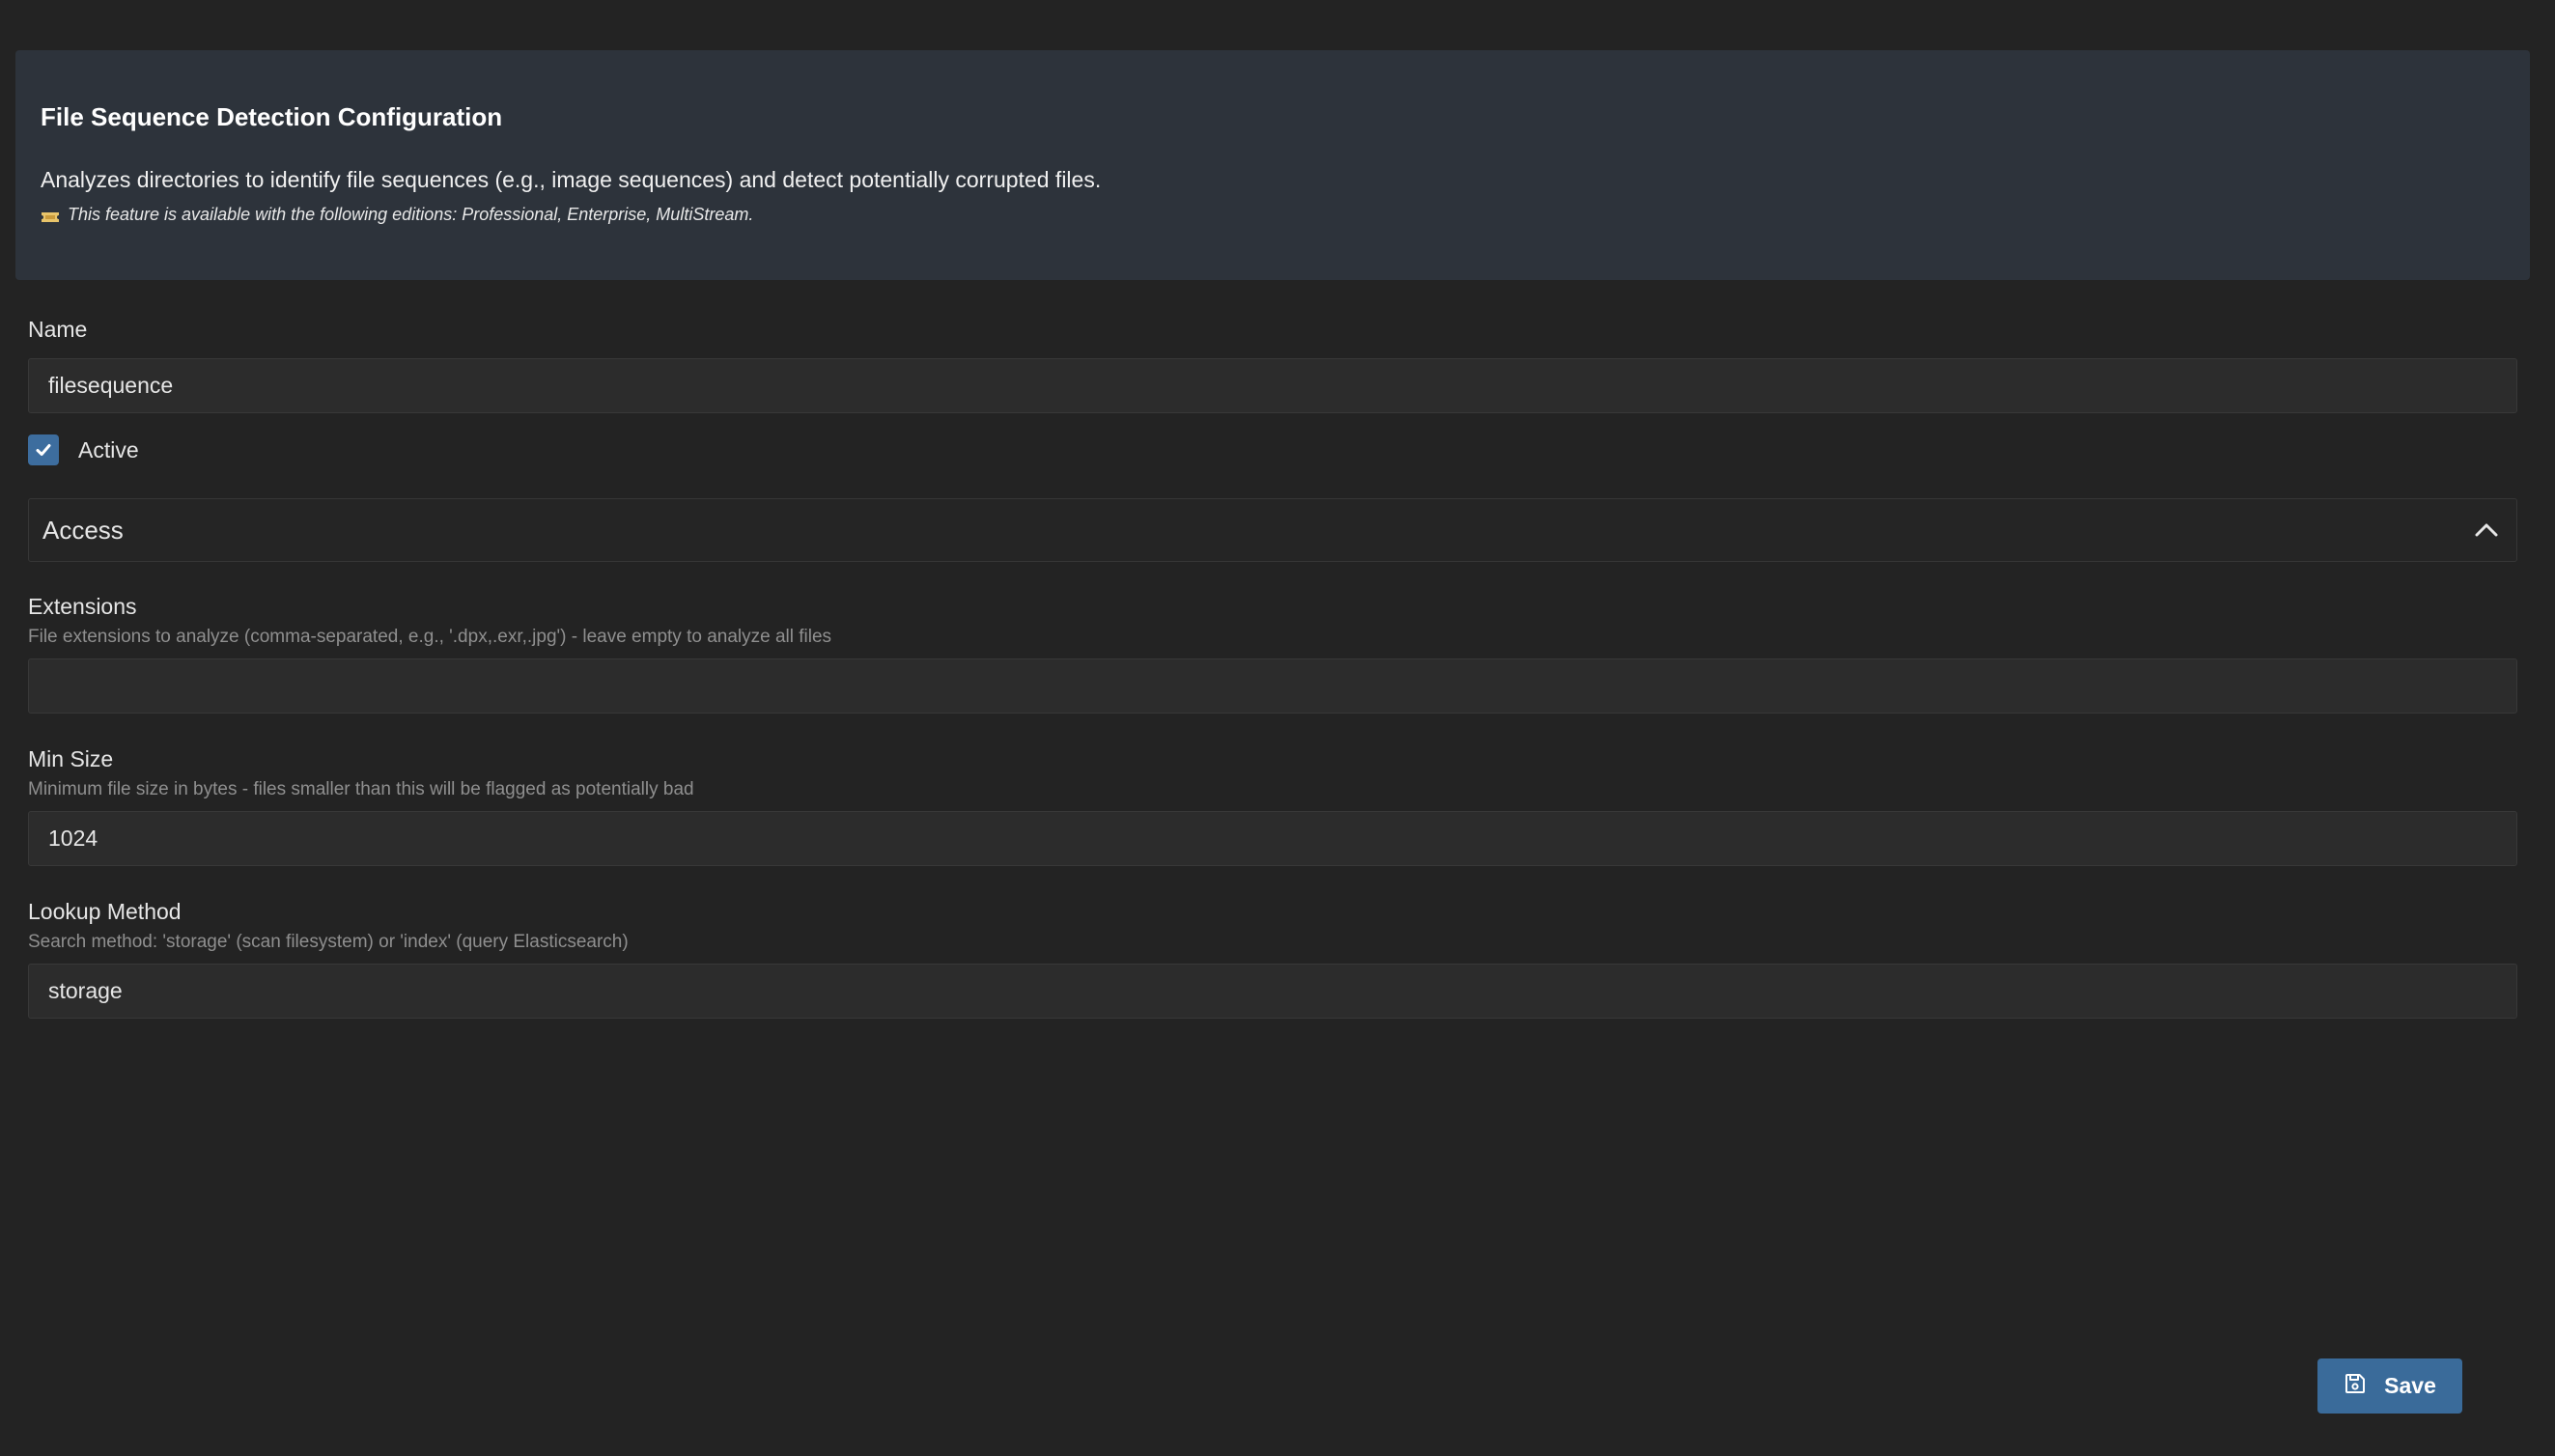 This screenshot has width=2555, height=1456. I want to click on active-toggle: Active, so click(83, 450).